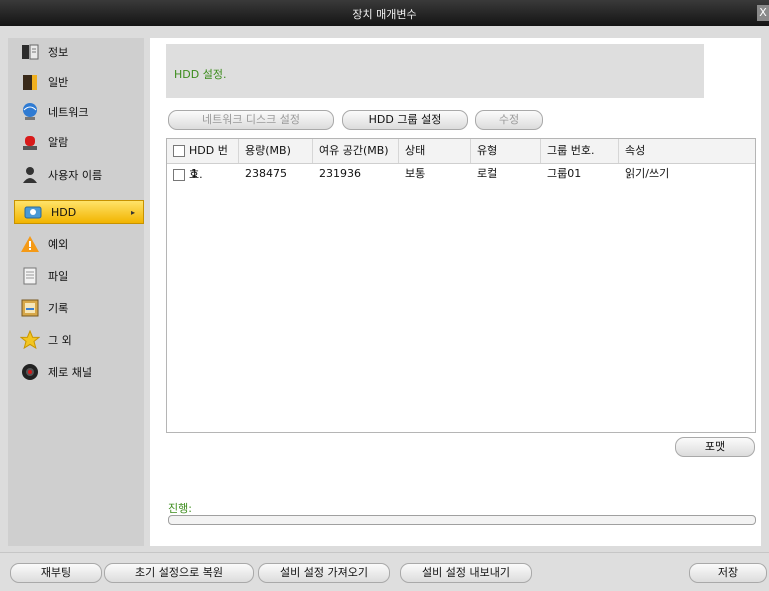 Image resolution: width=769 pixels, height=591 pixels. What do you see at coordinates (33, 212) in the screenshot?
I see `hdd-icon` at bounding box center [33, 212].